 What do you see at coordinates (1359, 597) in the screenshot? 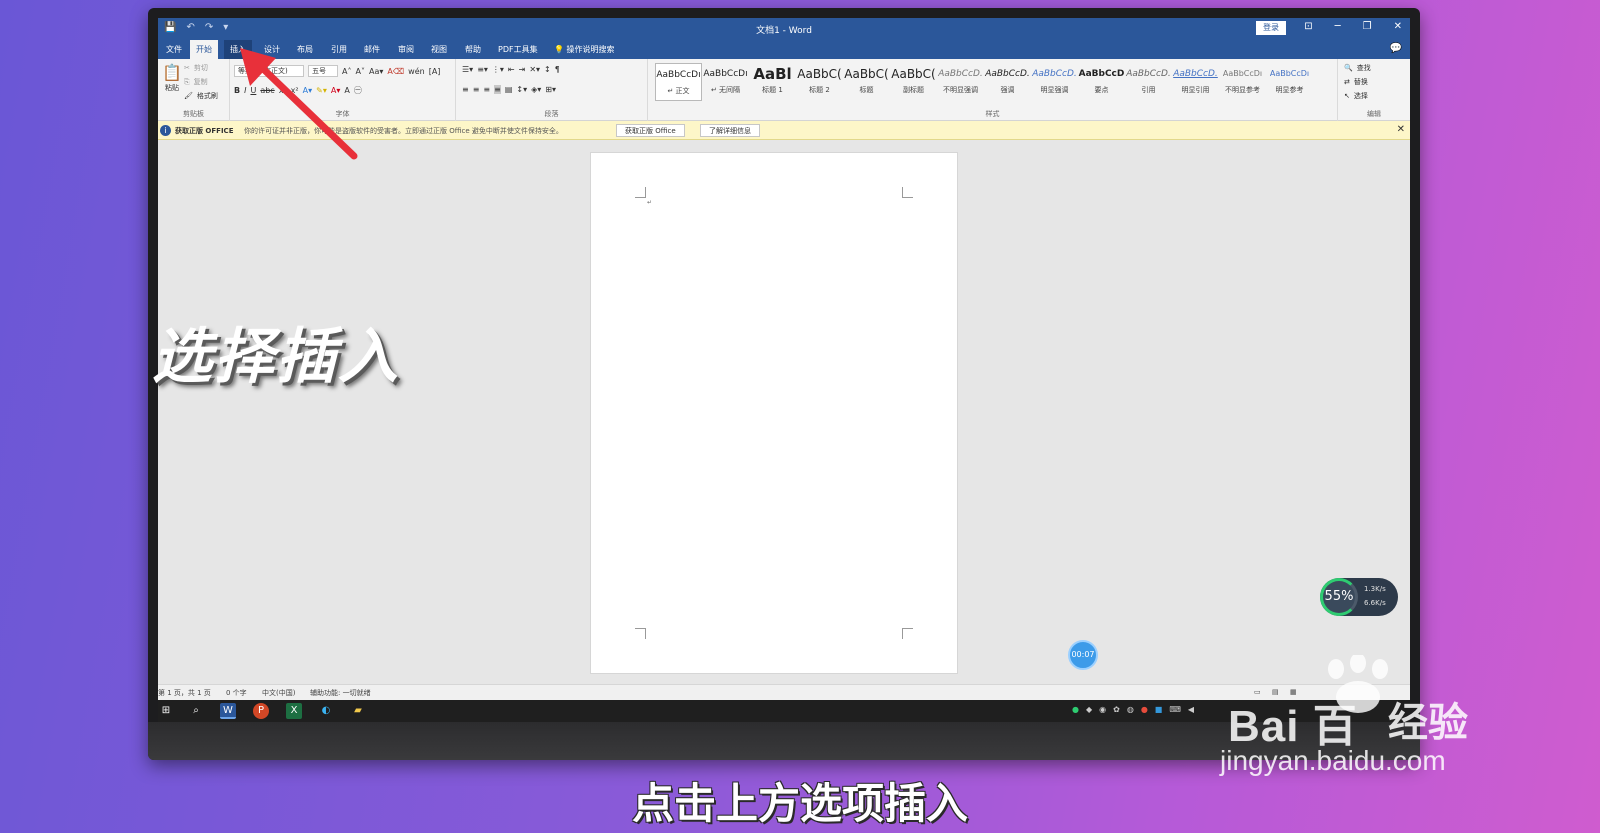
I see `network-speed-widget: 55% 1.3K/s 6.6K/s` at bounding box center [1359, 597].